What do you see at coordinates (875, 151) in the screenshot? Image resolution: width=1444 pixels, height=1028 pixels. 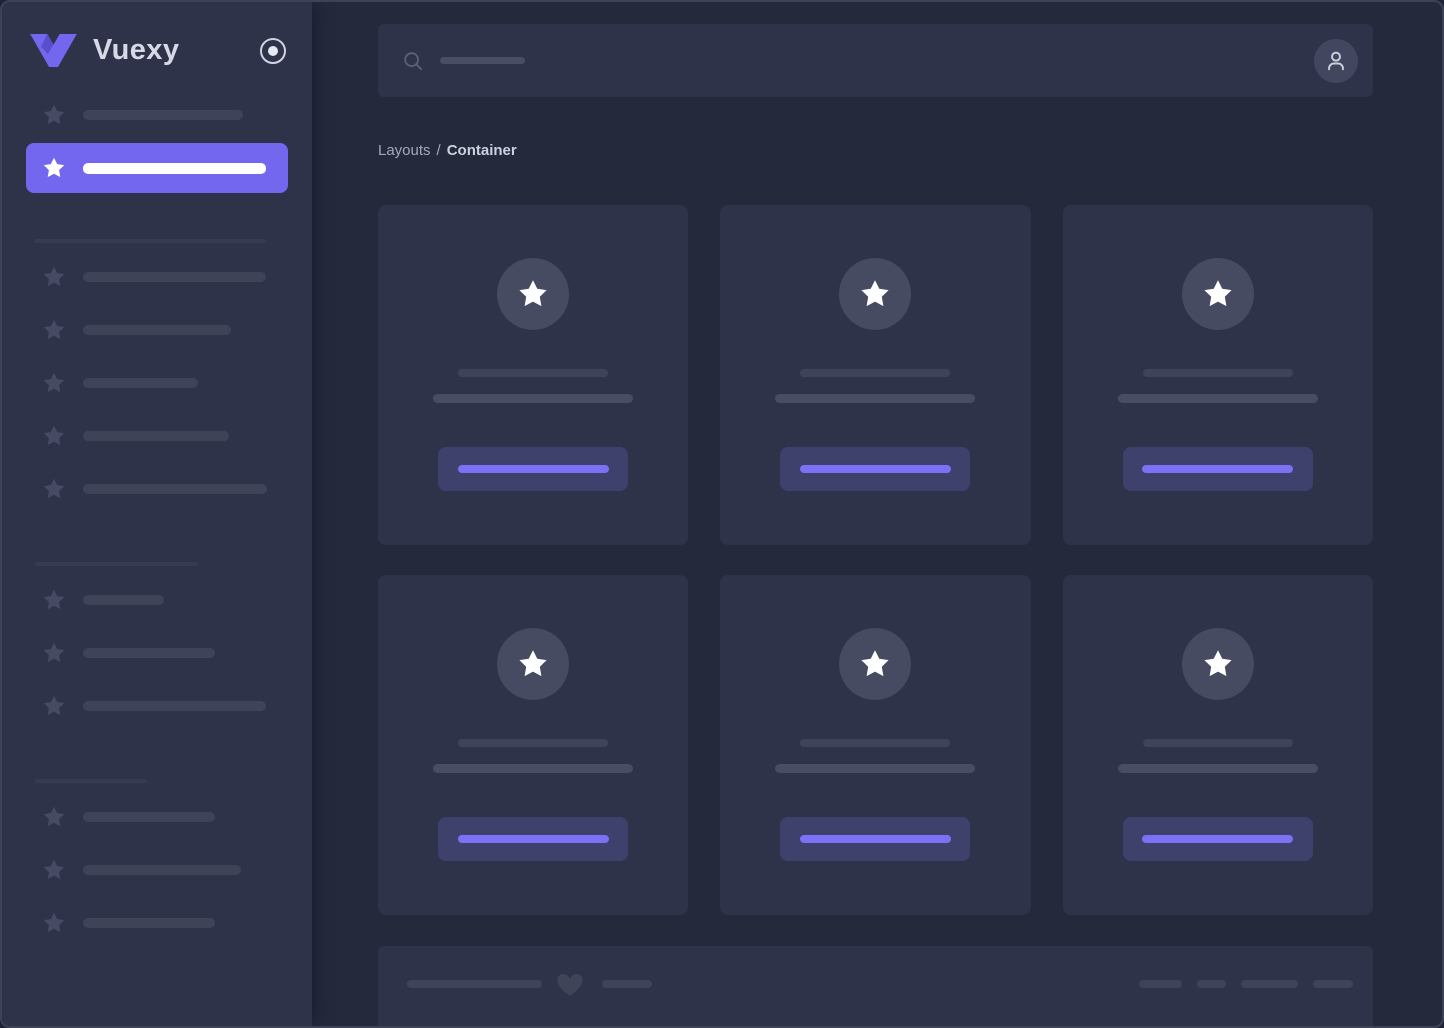 I see `breadcrumb: Layouts / Container` at bounding box center [875, 151].